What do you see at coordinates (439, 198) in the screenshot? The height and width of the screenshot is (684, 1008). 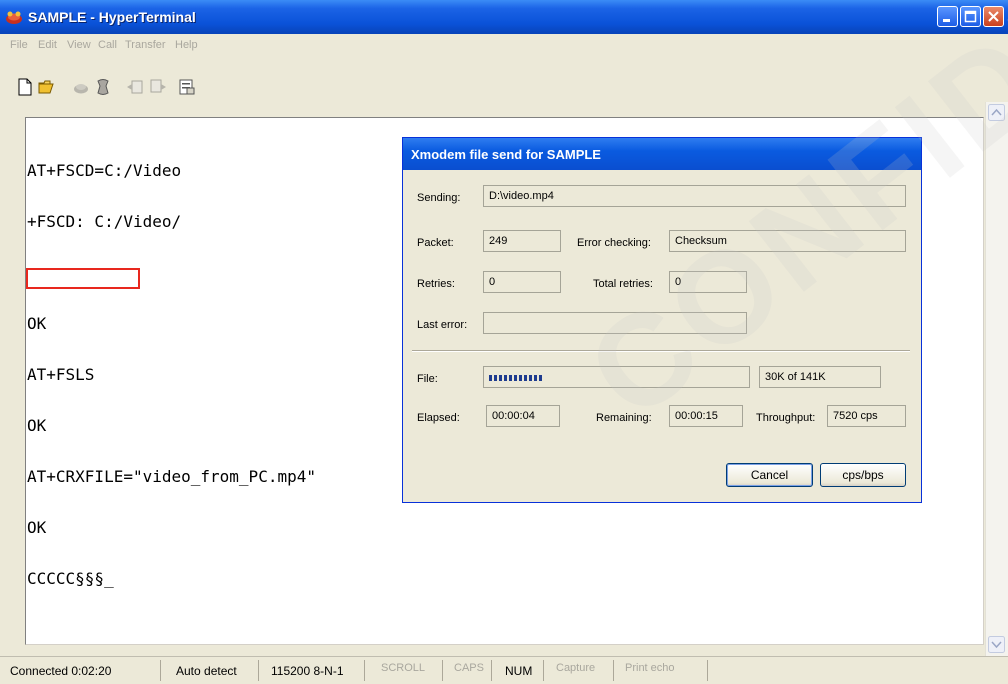 I see `sending-label: Sending:` at bounding box center [439, 198].